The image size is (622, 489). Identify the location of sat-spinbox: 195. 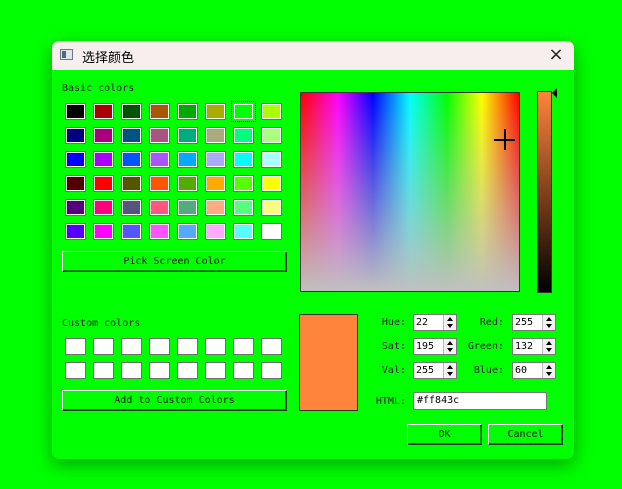
(435, 346).